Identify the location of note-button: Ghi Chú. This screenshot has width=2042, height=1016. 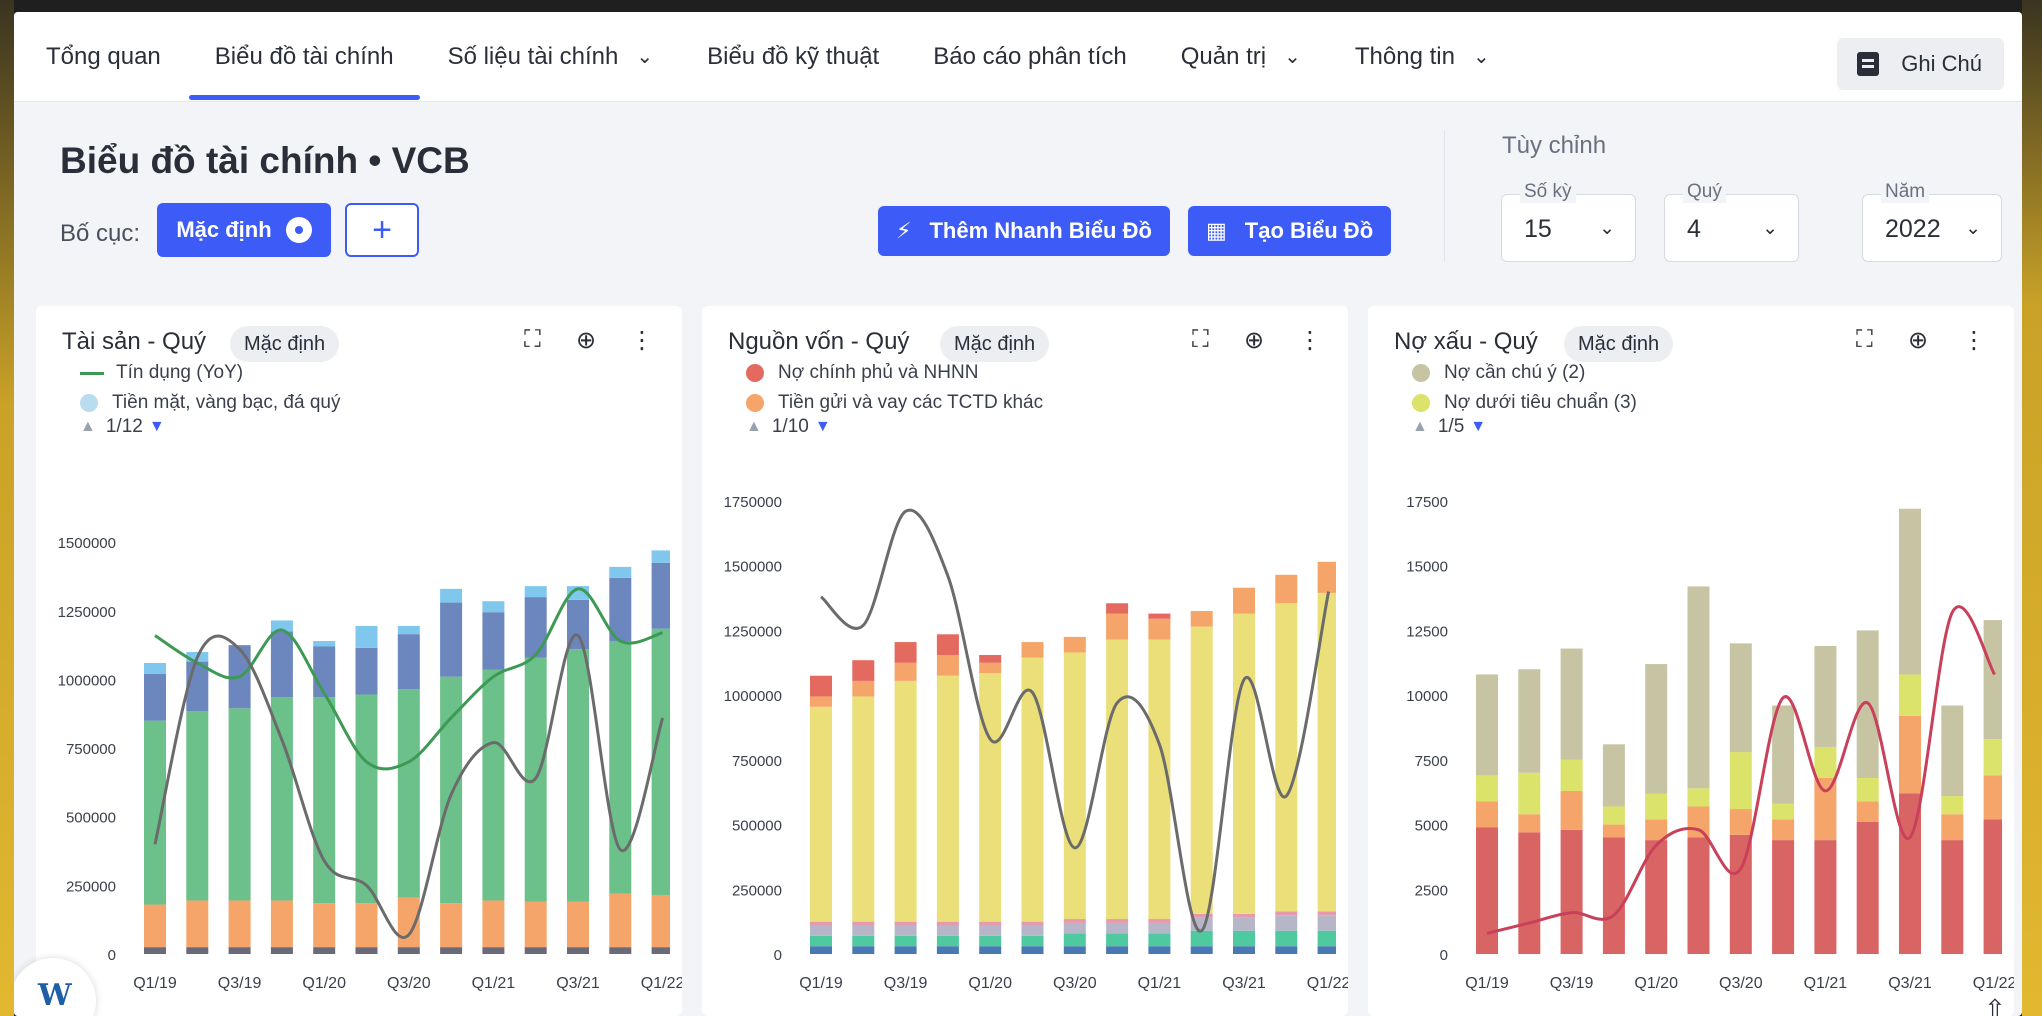
(1920, 64).